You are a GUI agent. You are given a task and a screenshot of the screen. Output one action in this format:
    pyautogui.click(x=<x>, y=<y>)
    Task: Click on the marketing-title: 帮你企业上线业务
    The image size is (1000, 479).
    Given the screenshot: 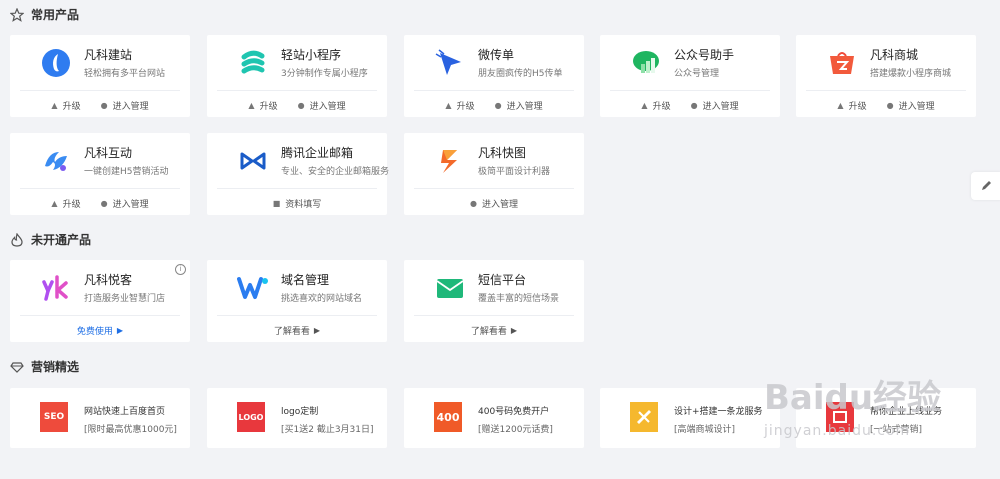 What is the action you would take?
    pyautogui.click(x=906, y=412)
    